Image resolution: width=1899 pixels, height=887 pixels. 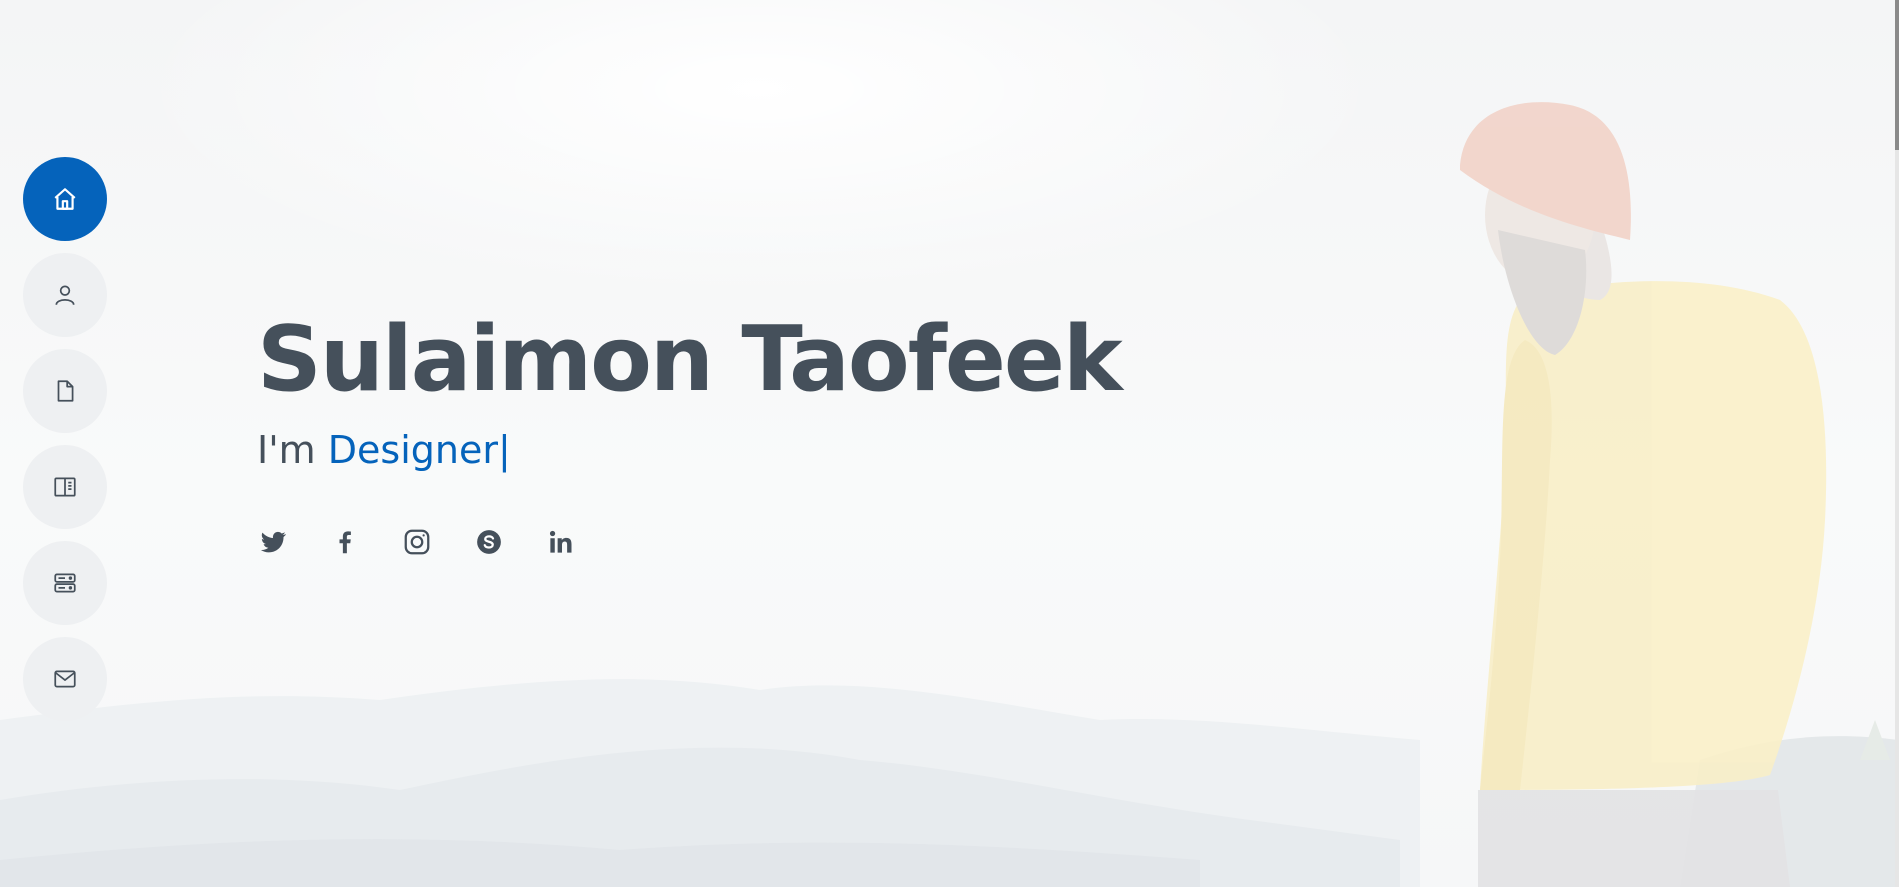 I want to click on file-icon, so click(x=65, y=391).